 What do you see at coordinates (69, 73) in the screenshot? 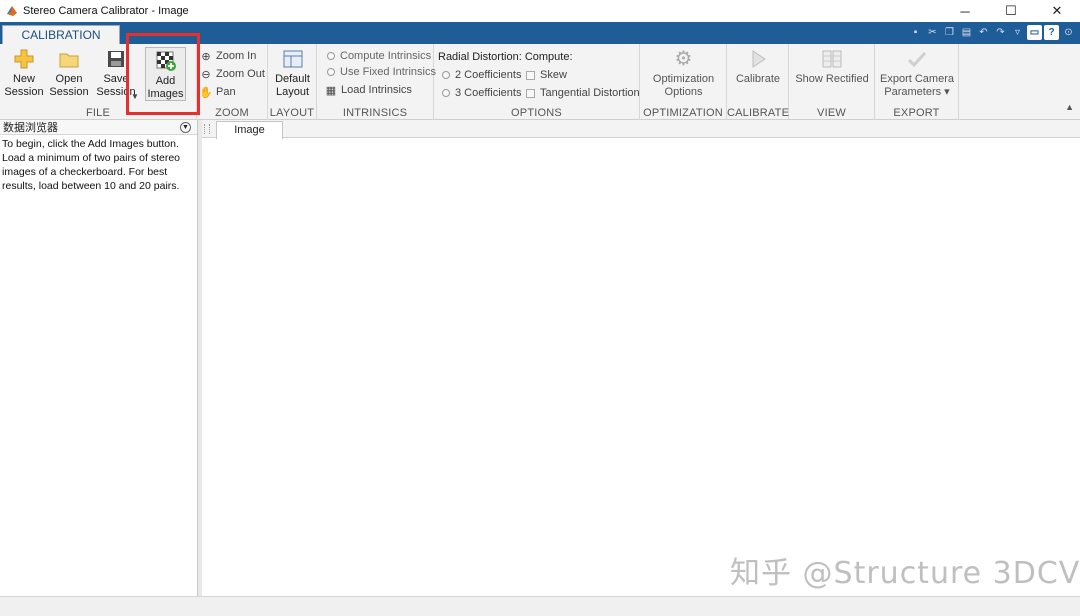
I see `open-session-button: Open Session` at bounding box center [69, 73].